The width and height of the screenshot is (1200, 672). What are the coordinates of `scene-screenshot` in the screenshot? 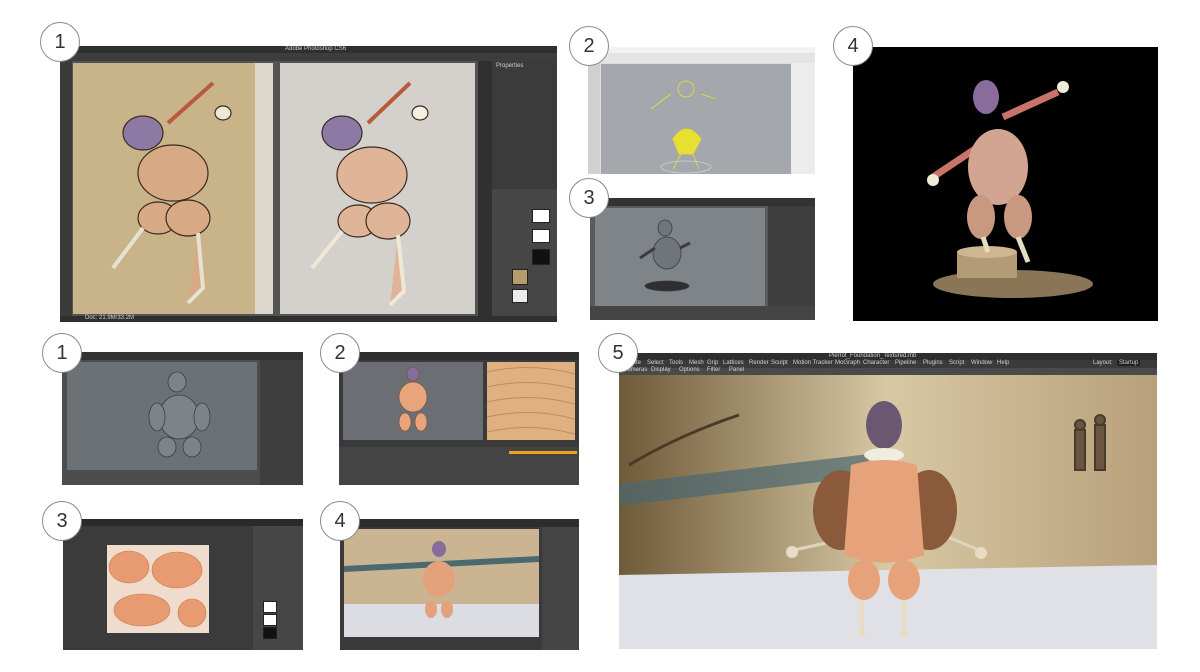 It's located at (459, 584).